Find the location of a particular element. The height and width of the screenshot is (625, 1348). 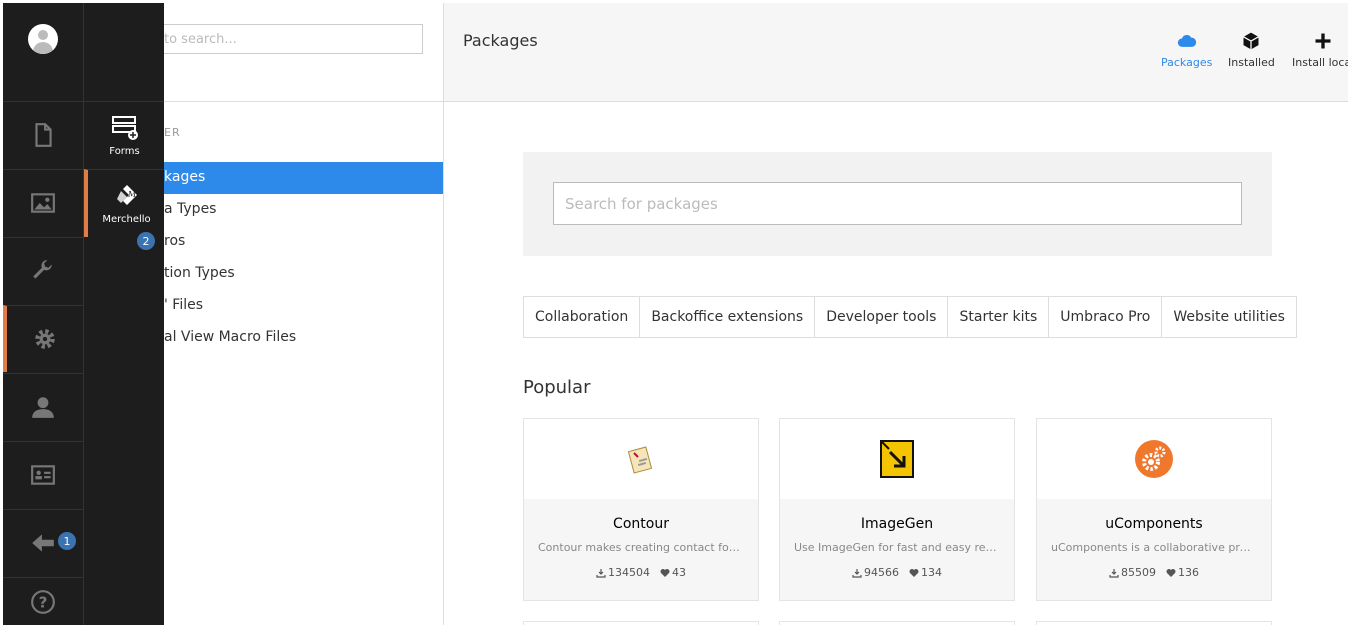

settings-section-button is located at coordinates (43, 270).